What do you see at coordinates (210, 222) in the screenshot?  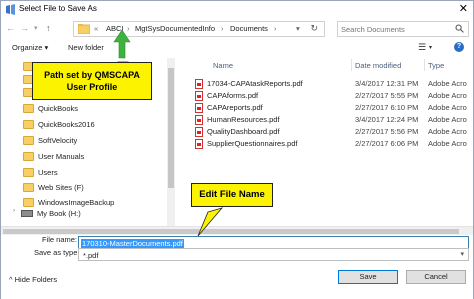 I see `callout-tail` at bounding box center [210, 222].